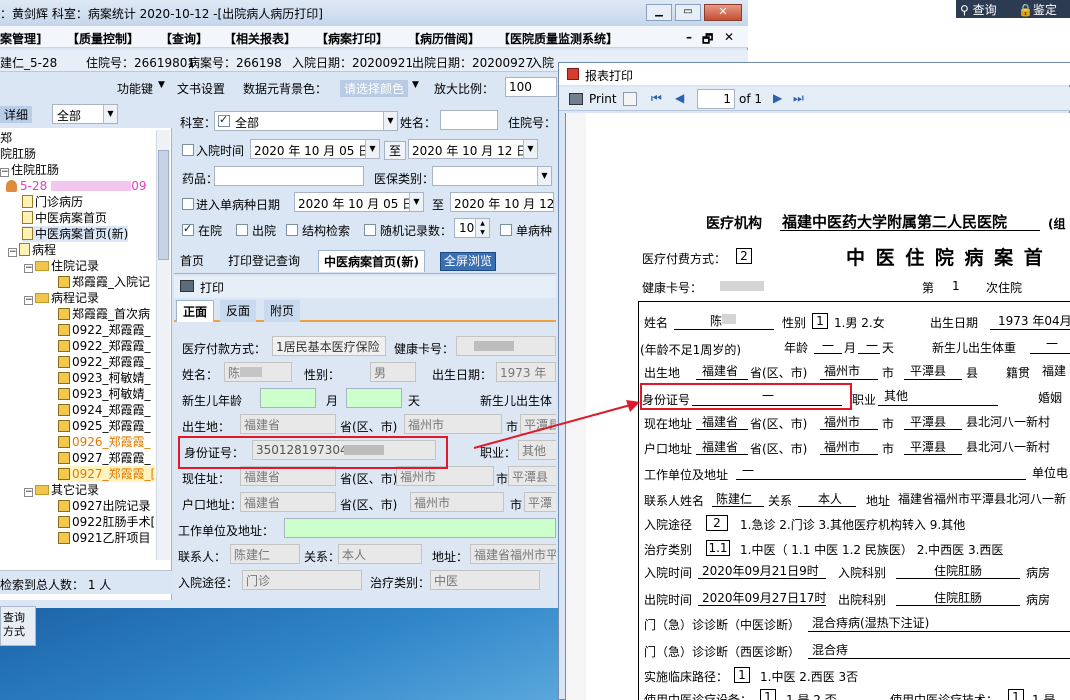  What do you see at coordinates (282, 311) in the screenshot?
I see `tab-attachment: 附页` at bounding box center [282, 311].